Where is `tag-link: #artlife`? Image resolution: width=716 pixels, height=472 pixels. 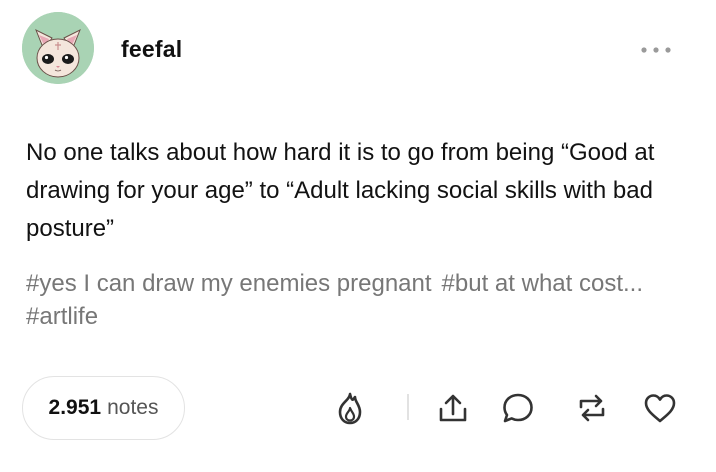 tag-link: #artlife is located at coordinates (62, 316).